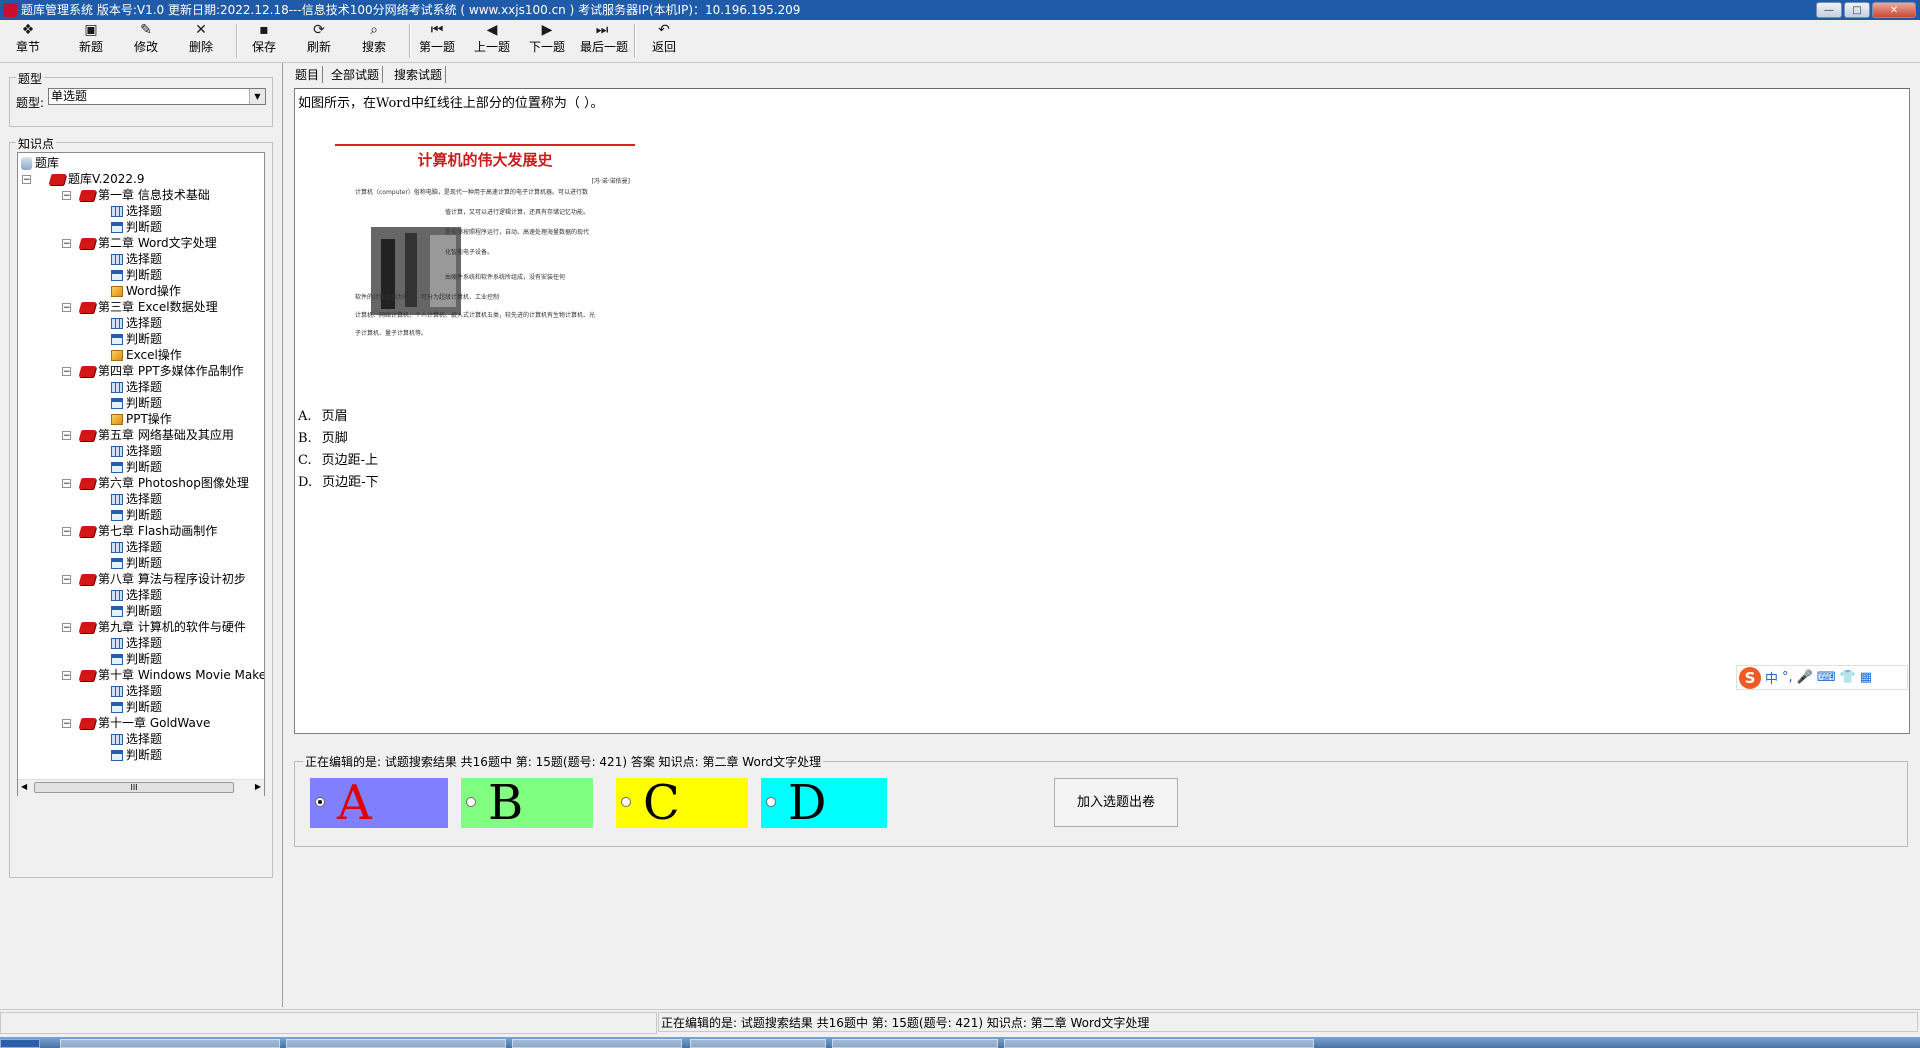 This screenshot has width=1920, height=1048. Describe the element at coordinates (309, 74) in the screenshot. I see `tab-question: 题目` at that location.